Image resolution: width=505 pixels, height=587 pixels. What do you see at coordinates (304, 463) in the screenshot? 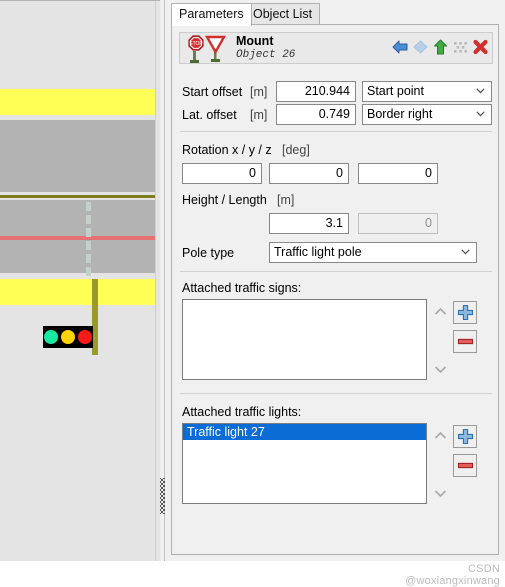
I see `attached-traffic-lights-list: Traffic light 27` at bounding box center [304, 463].